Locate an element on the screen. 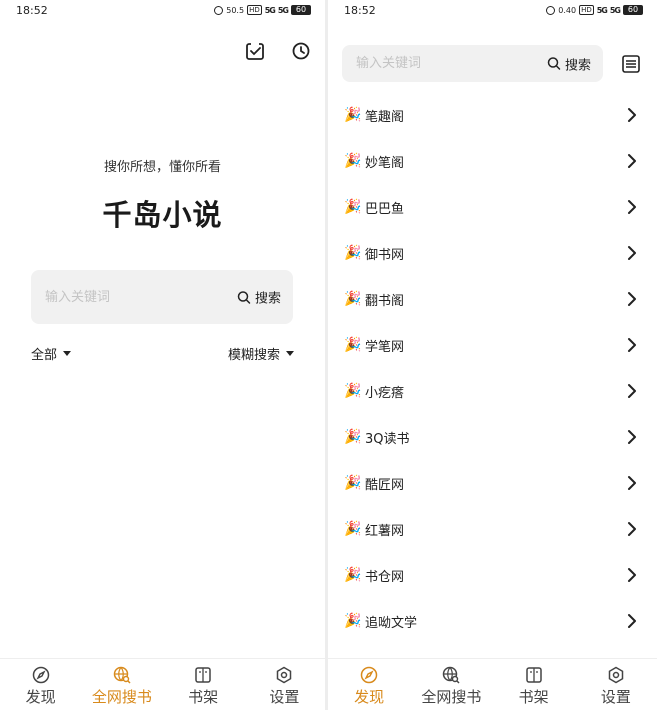  search-icon is located at coordinates (554, 63).